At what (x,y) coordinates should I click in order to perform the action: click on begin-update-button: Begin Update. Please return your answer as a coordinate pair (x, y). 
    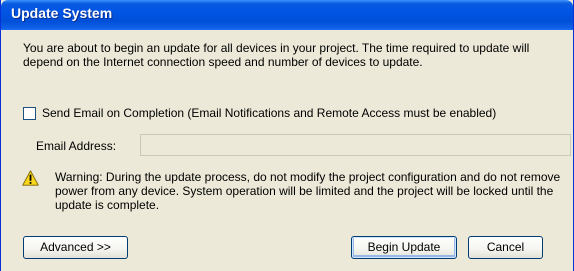
    Looking at the image, I should click on (404, 247).